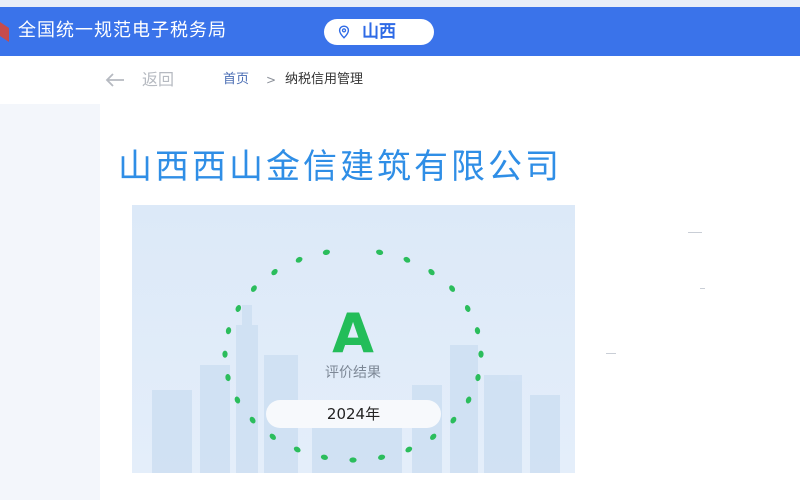 The height and width of the screenshot is (500, 800). What do you see at coordinates (122, 30) in the screenshot?
I see `site-title: 全国统一规范电子税务局` at bounding box center [122, 30].